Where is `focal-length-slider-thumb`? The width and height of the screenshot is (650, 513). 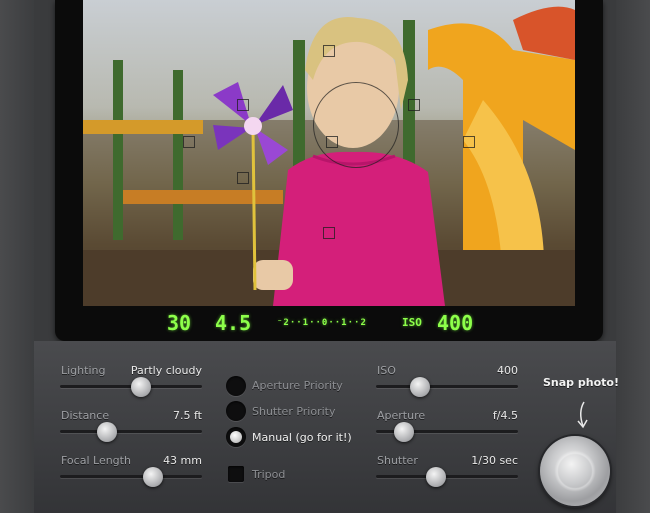 focal-length-slider-thumb is located at coordinates (153, 477).